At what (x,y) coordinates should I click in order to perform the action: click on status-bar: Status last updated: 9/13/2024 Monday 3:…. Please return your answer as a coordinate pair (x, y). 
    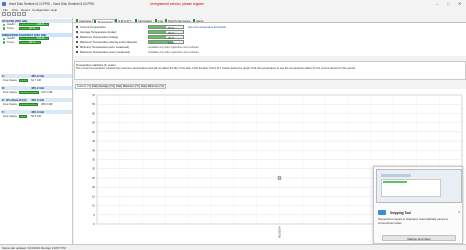
    Looking at the image, I should click on (233, 247).